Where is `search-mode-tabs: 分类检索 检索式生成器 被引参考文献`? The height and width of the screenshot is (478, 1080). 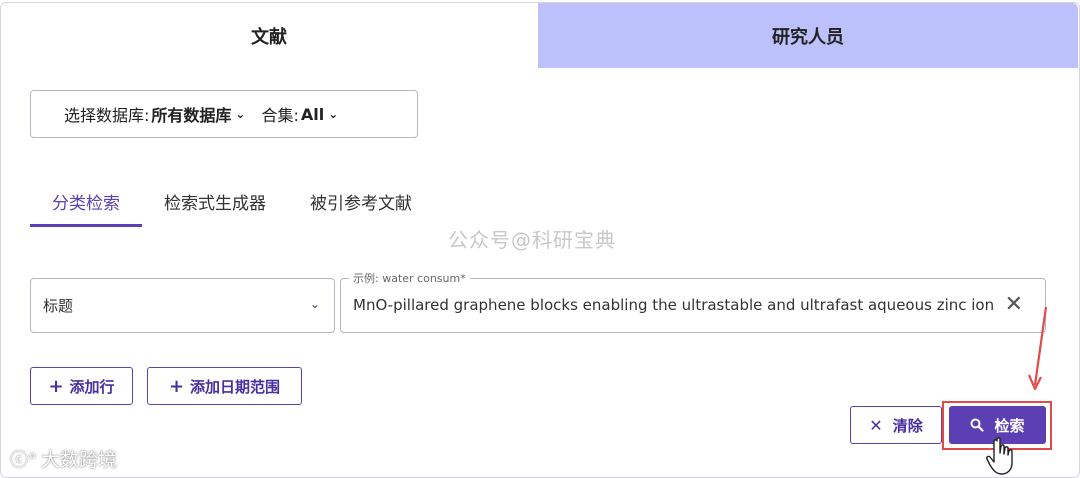
search-mode-tabs: 分类检索 检索式生成器 被引参考文献 is located at coordinates (232, 202).